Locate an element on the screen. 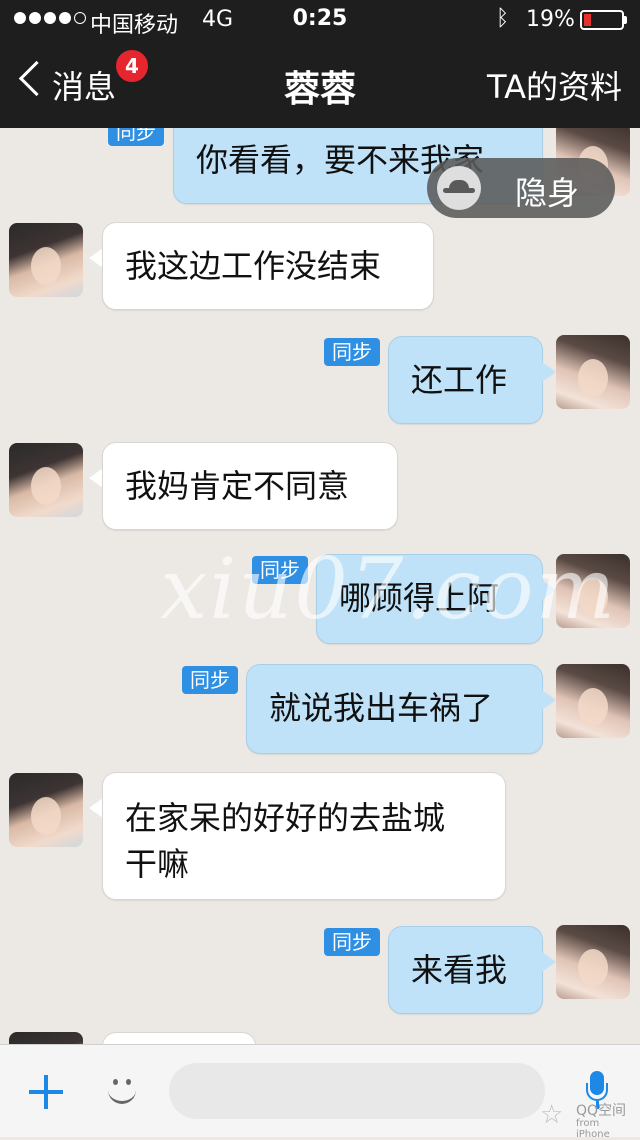 The width and height of the screenshot is (640, 1140). message-line: 在家呆的好好的去盐城 is located at coordinates (285, 818).